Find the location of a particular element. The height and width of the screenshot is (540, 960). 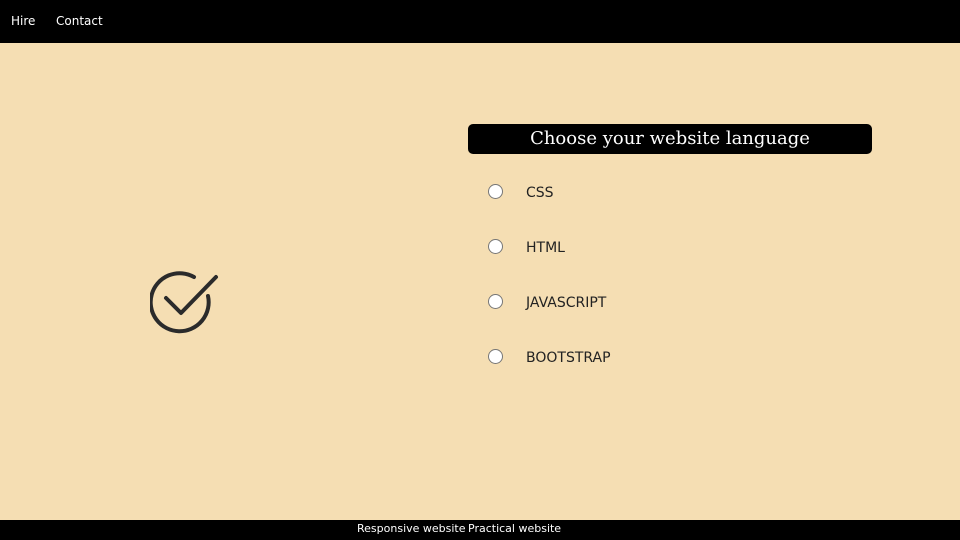

option-bootstrap: BOOTSTRAP is located at coordinates (588, 359).